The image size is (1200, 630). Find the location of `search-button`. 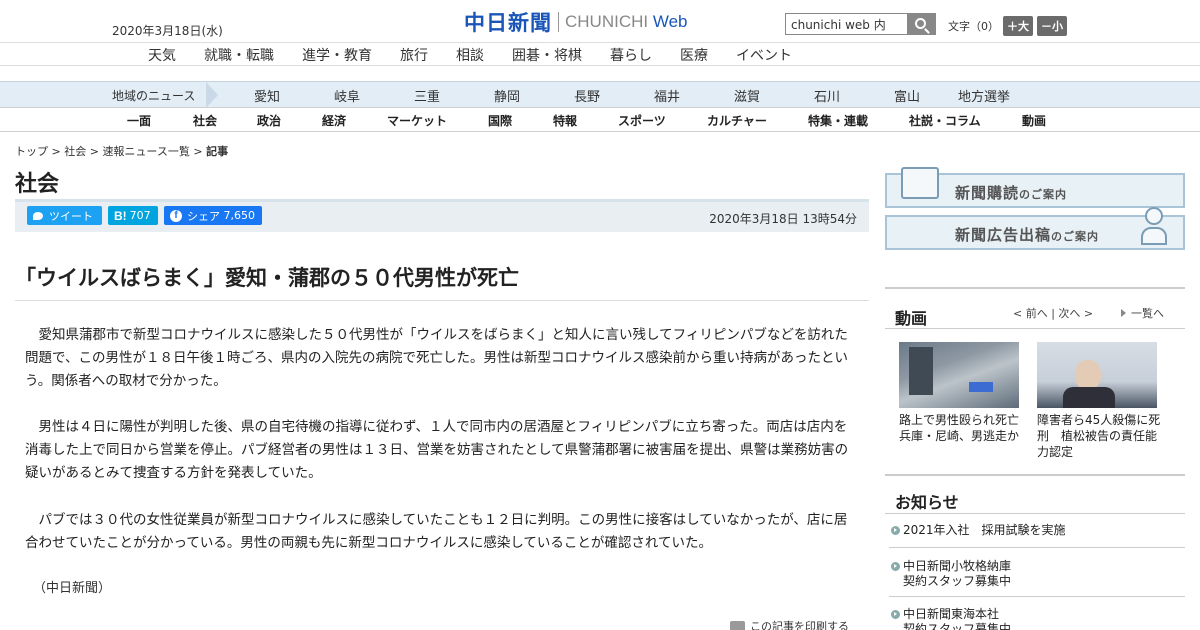

search-button is located at coordinates (921, 24).